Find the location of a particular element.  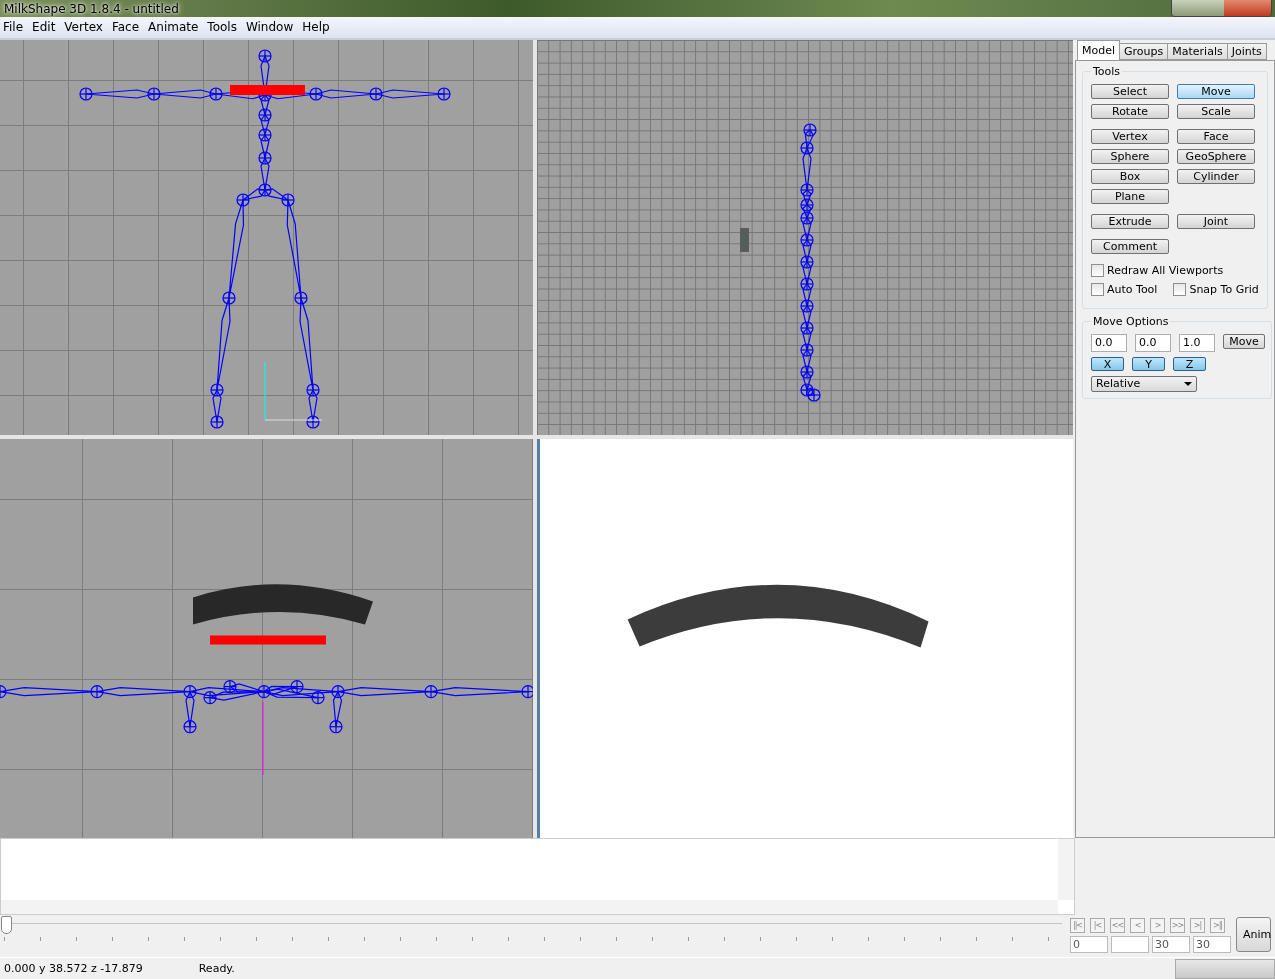

anim-button: Anim is located at coordinates (1253, 935).